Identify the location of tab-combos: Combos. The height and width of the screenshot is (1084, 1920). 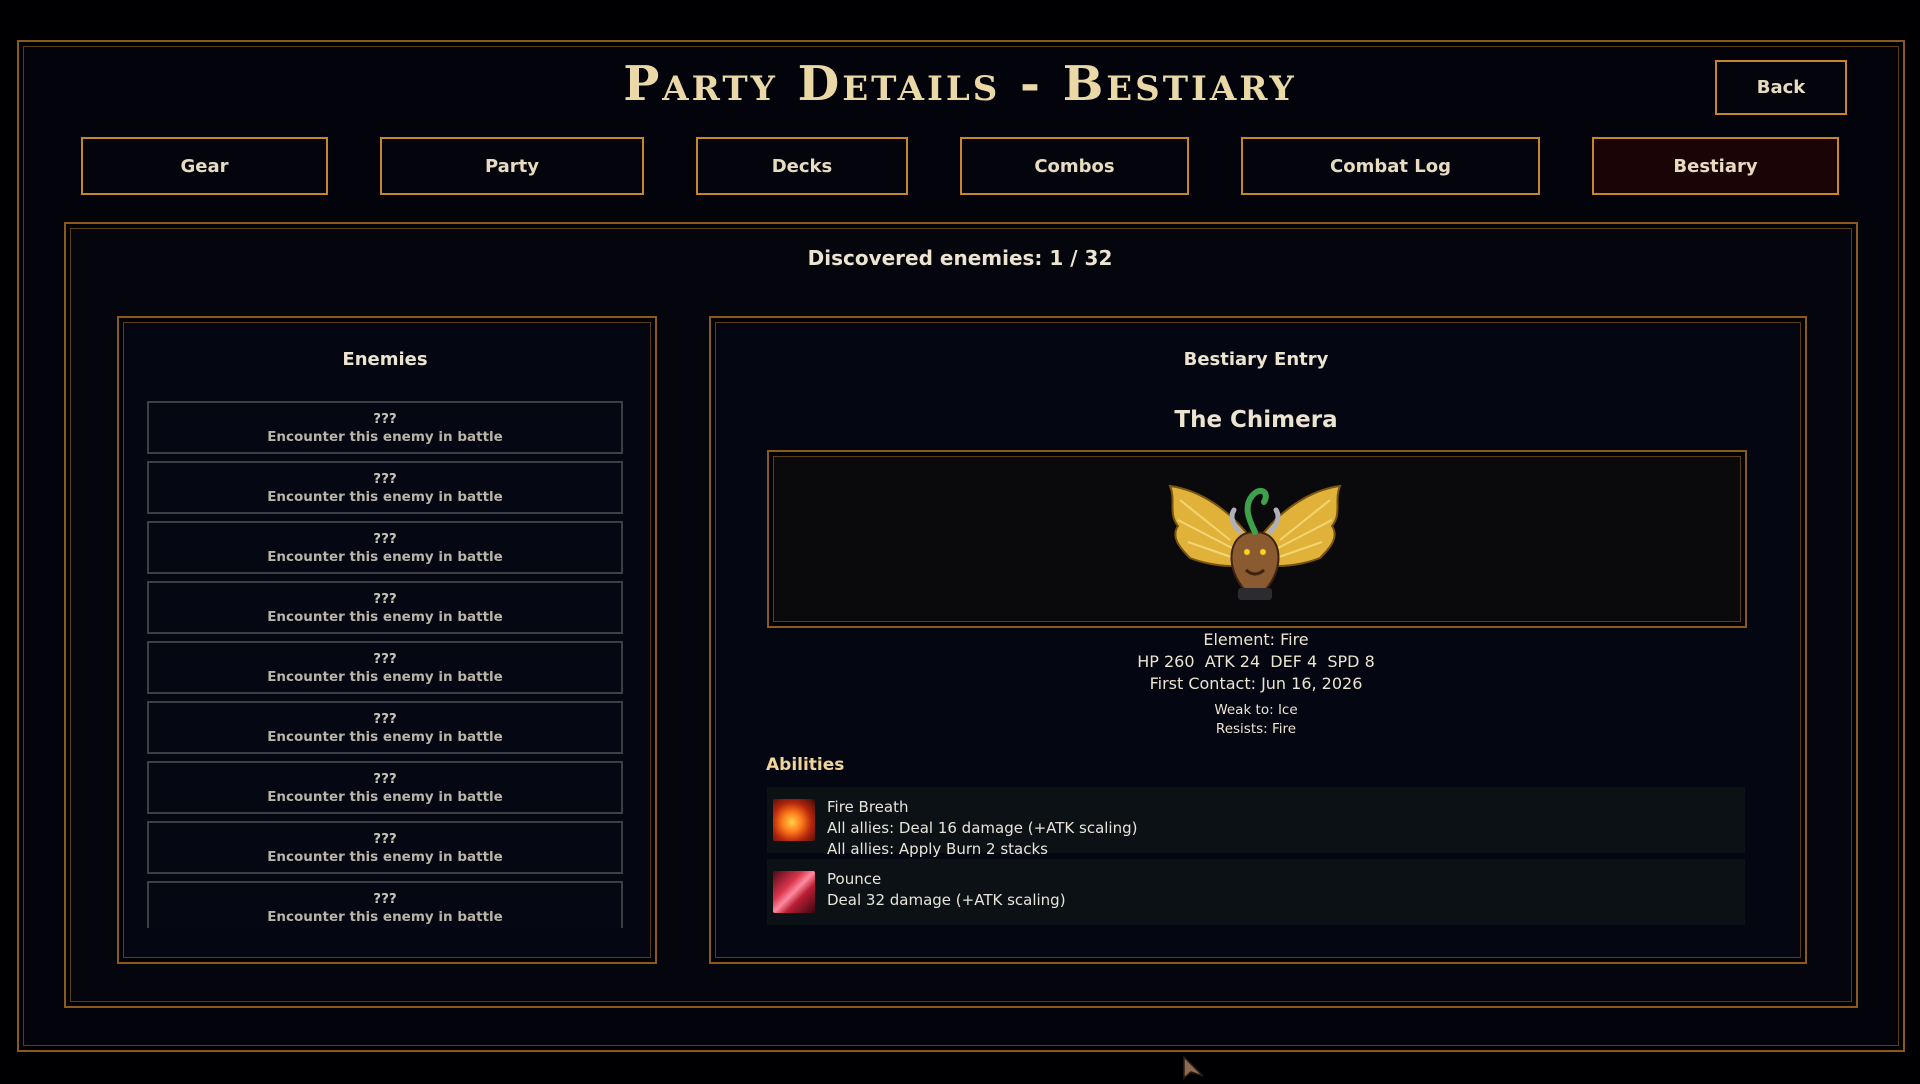
(1074, 166).